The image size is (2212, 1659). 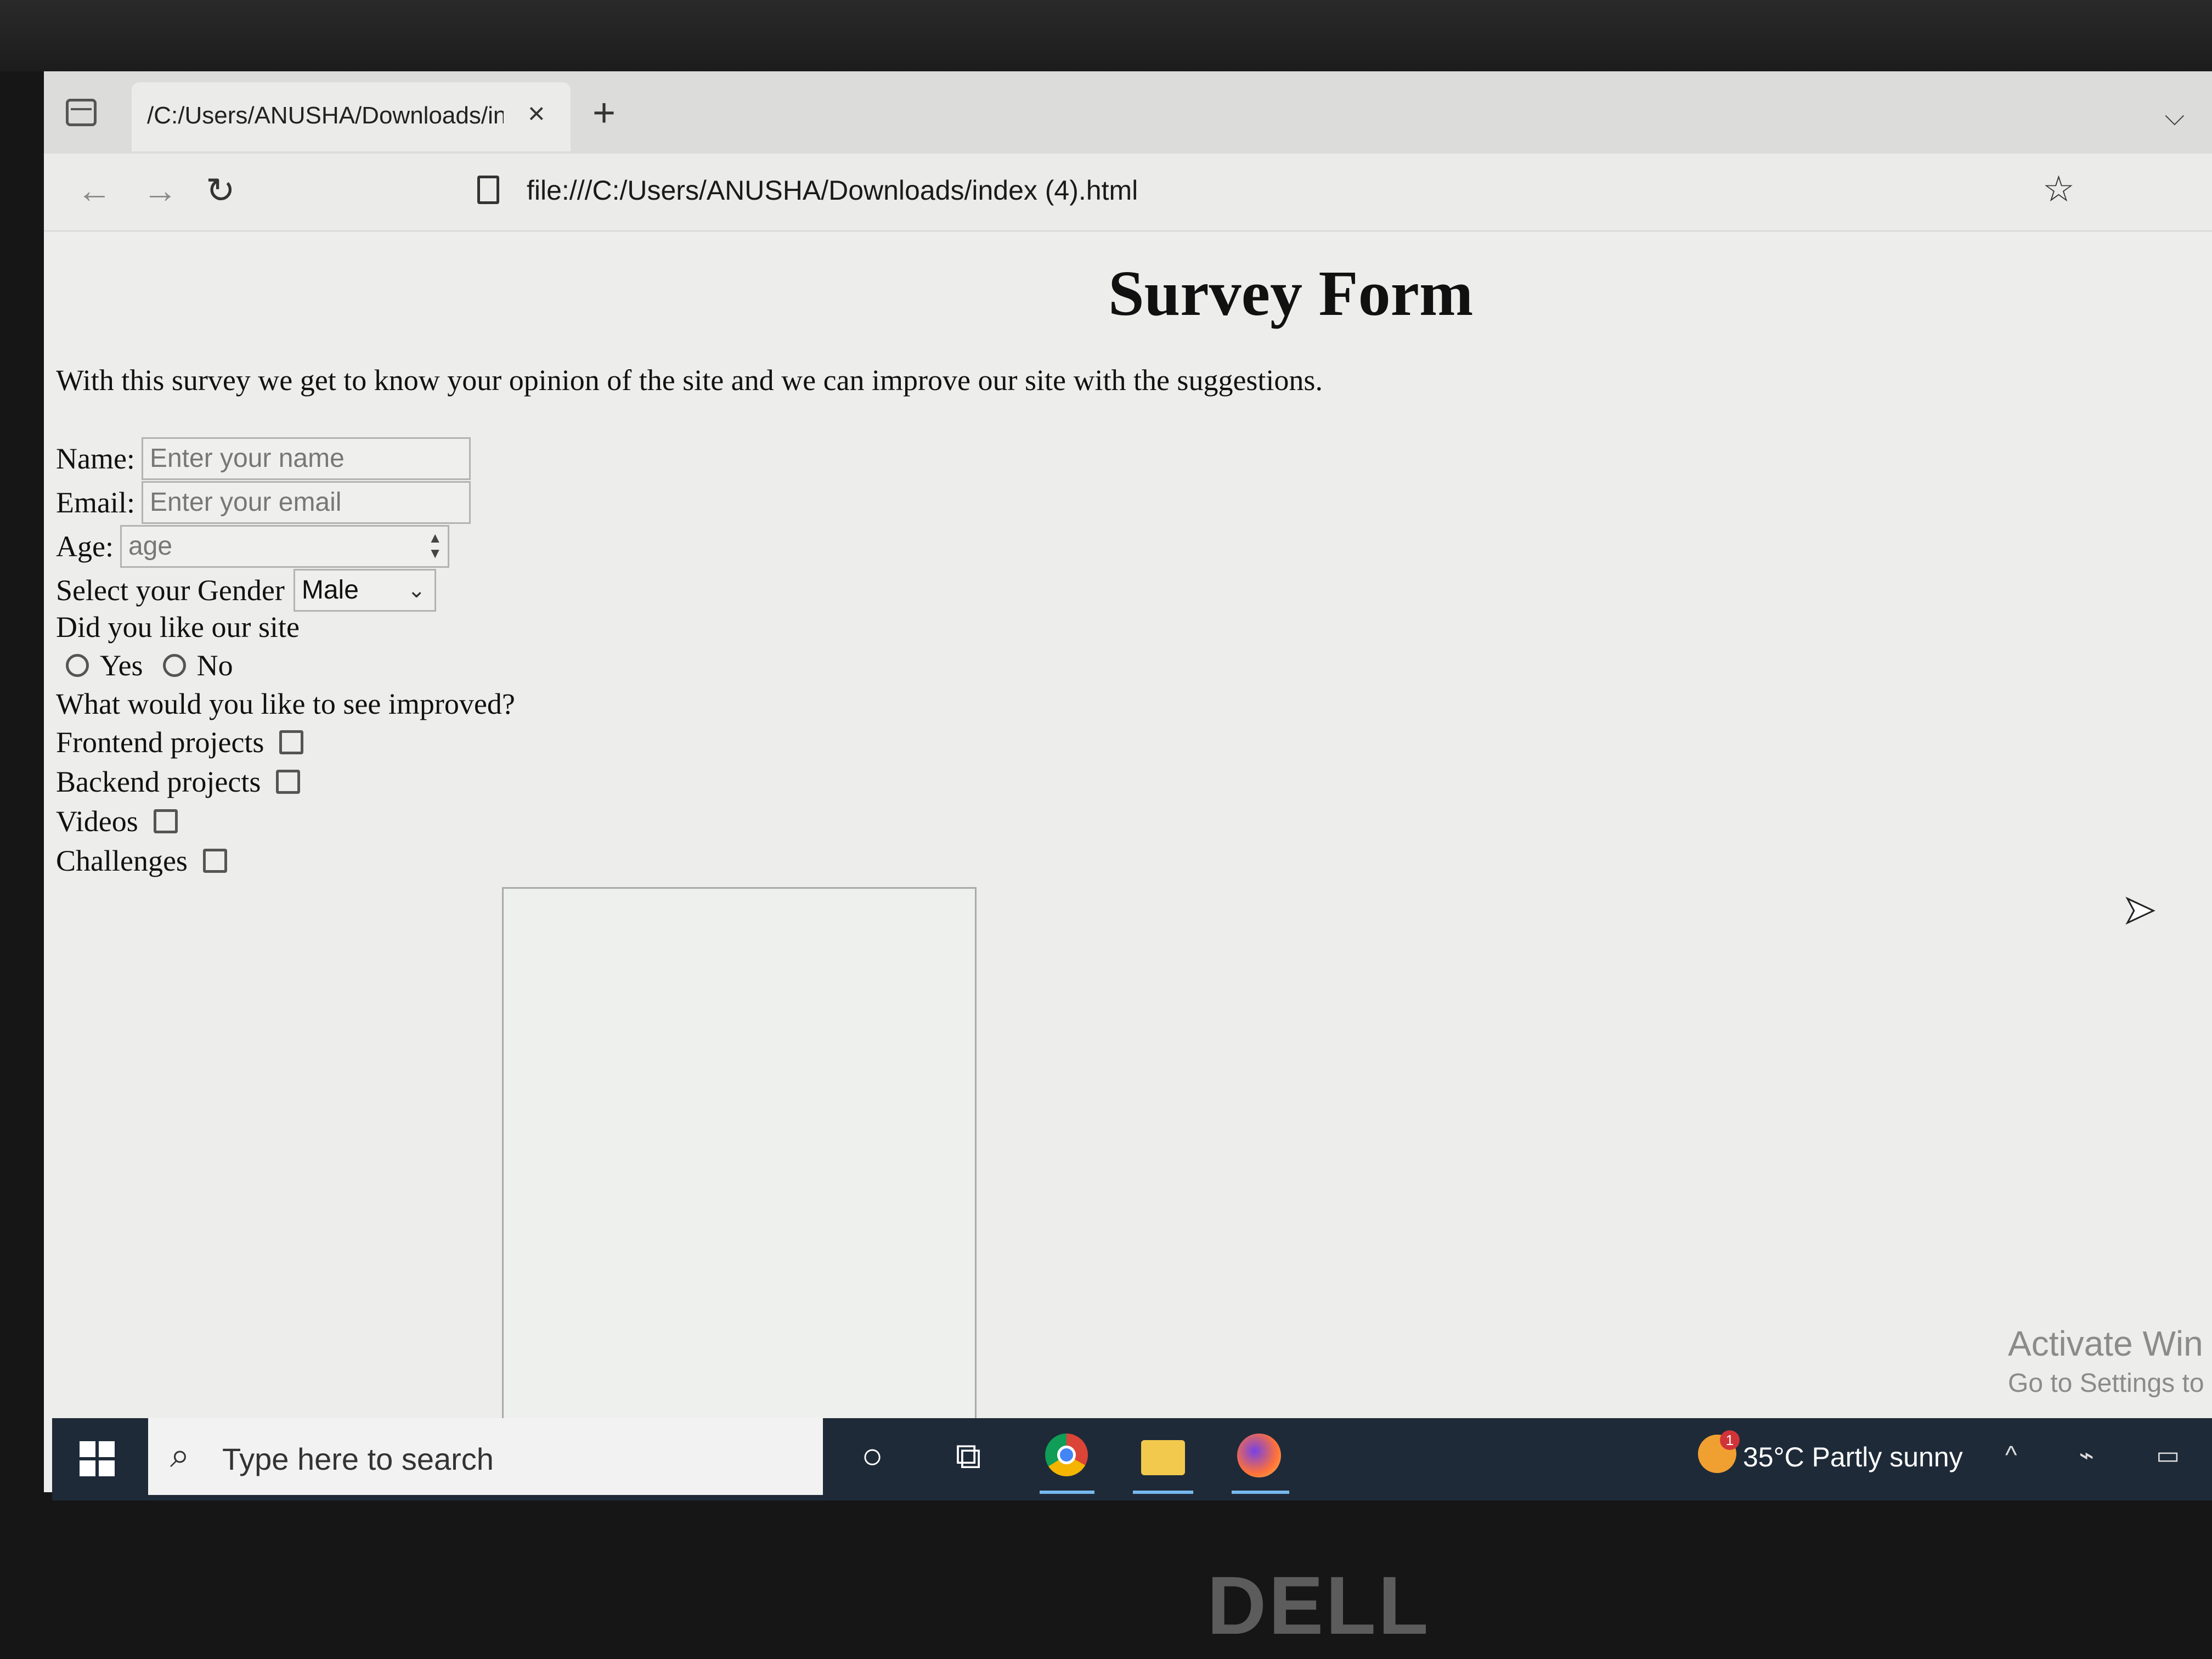 I want to click on task-view-icon: ⧉, so click(x=968, y=1455).